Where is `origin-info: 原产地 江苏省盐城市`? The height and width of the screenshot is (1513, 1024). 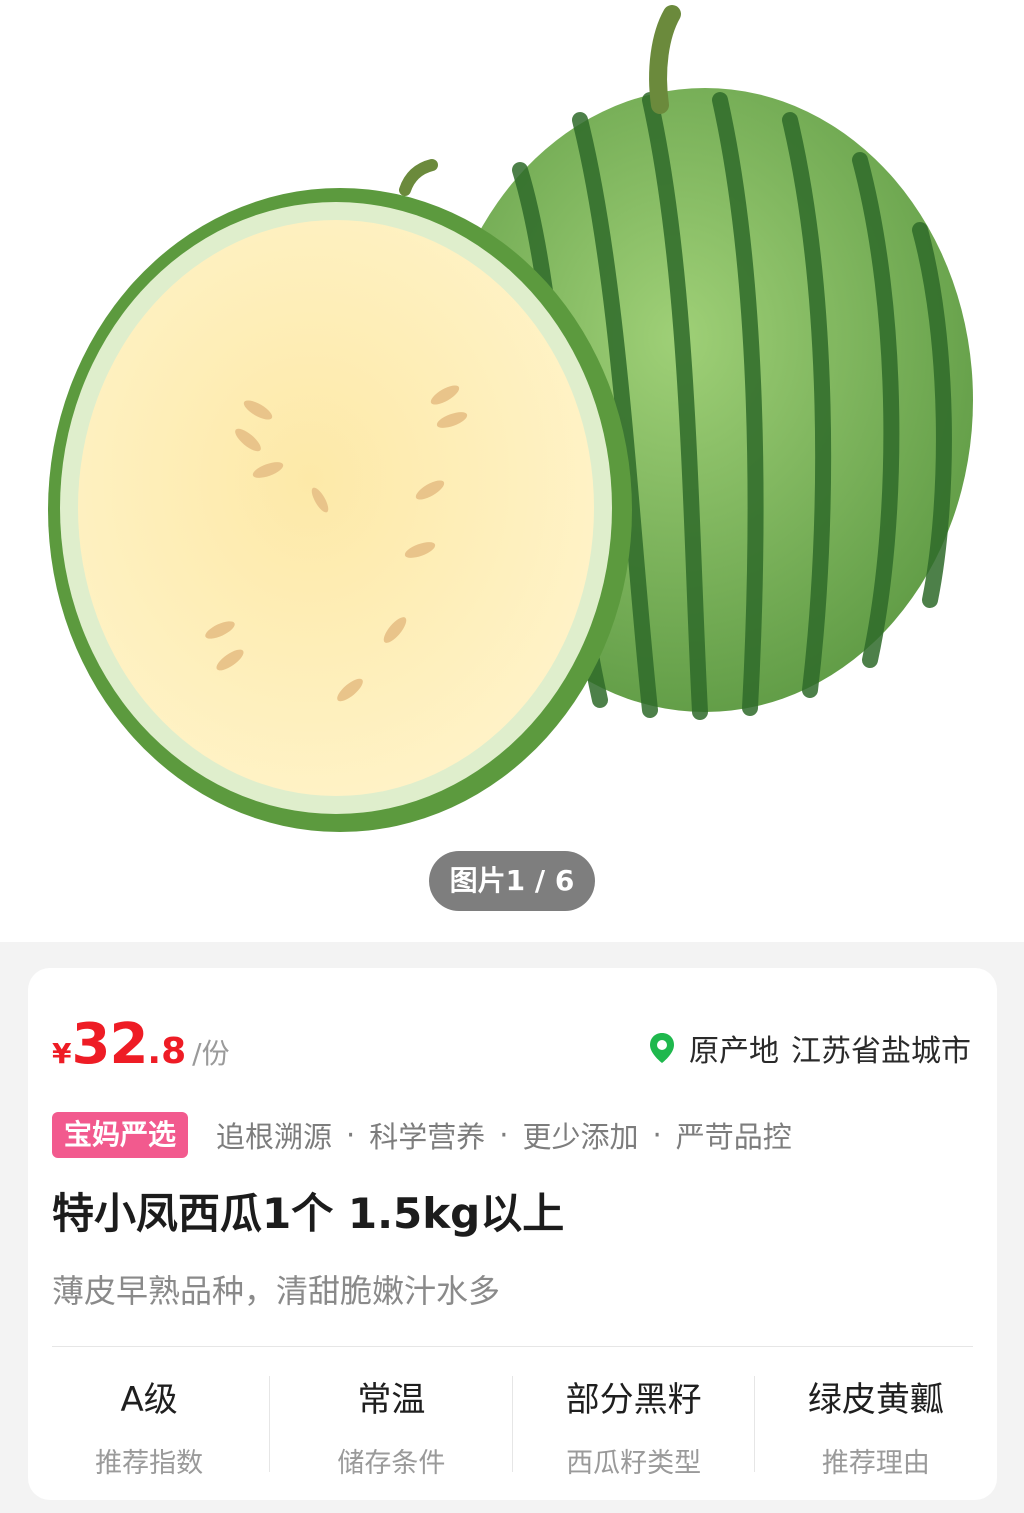
origin-info: 原产地 江苏省盐城市 is located at coordinates (810, 1048).